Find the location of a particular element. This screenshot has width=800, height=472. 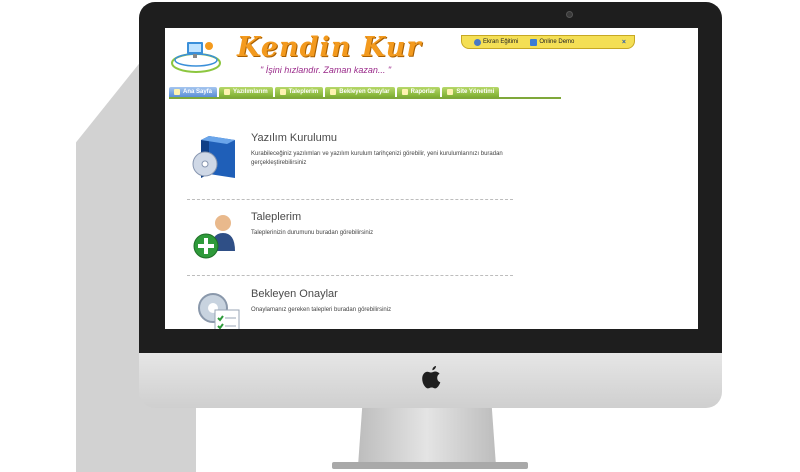

tab-software: Yazılımlarım is located at coordinates (246, 92).